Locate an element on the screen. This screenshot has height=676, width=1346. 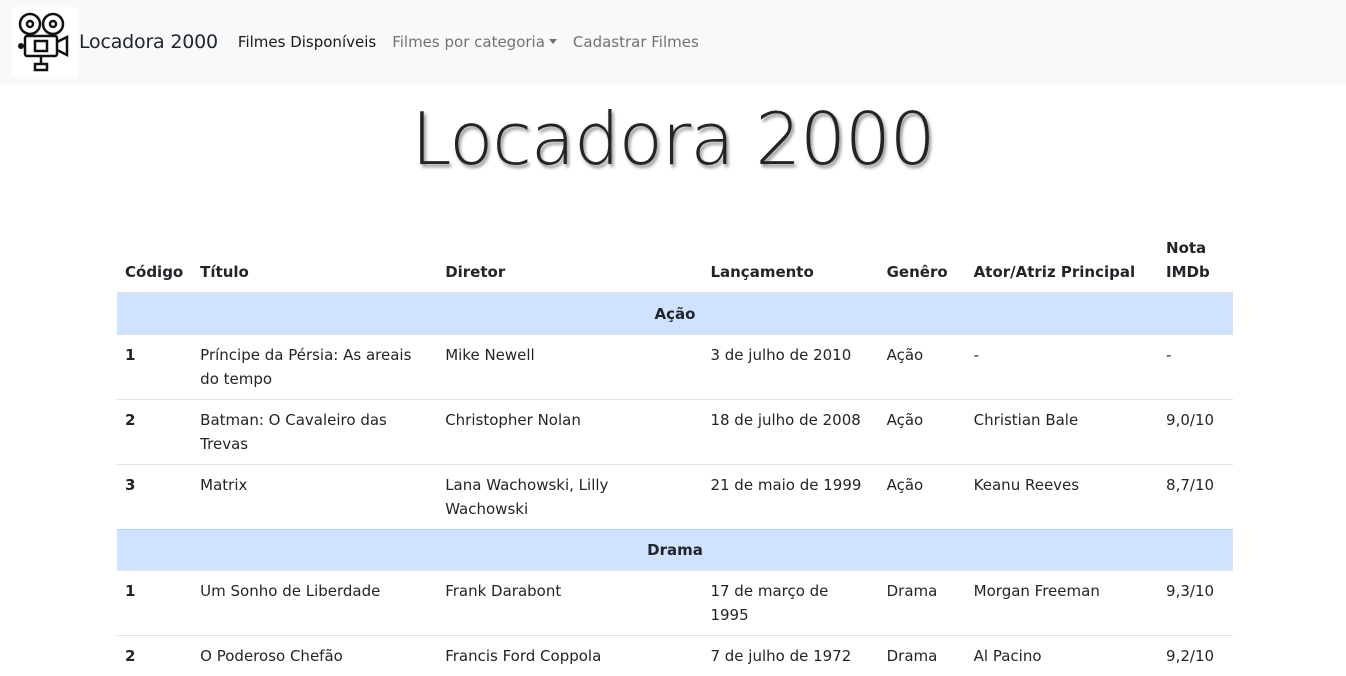
cell-titulo: Batman: O Cavaleiro das Trevas is located at coordinates (314, 432).